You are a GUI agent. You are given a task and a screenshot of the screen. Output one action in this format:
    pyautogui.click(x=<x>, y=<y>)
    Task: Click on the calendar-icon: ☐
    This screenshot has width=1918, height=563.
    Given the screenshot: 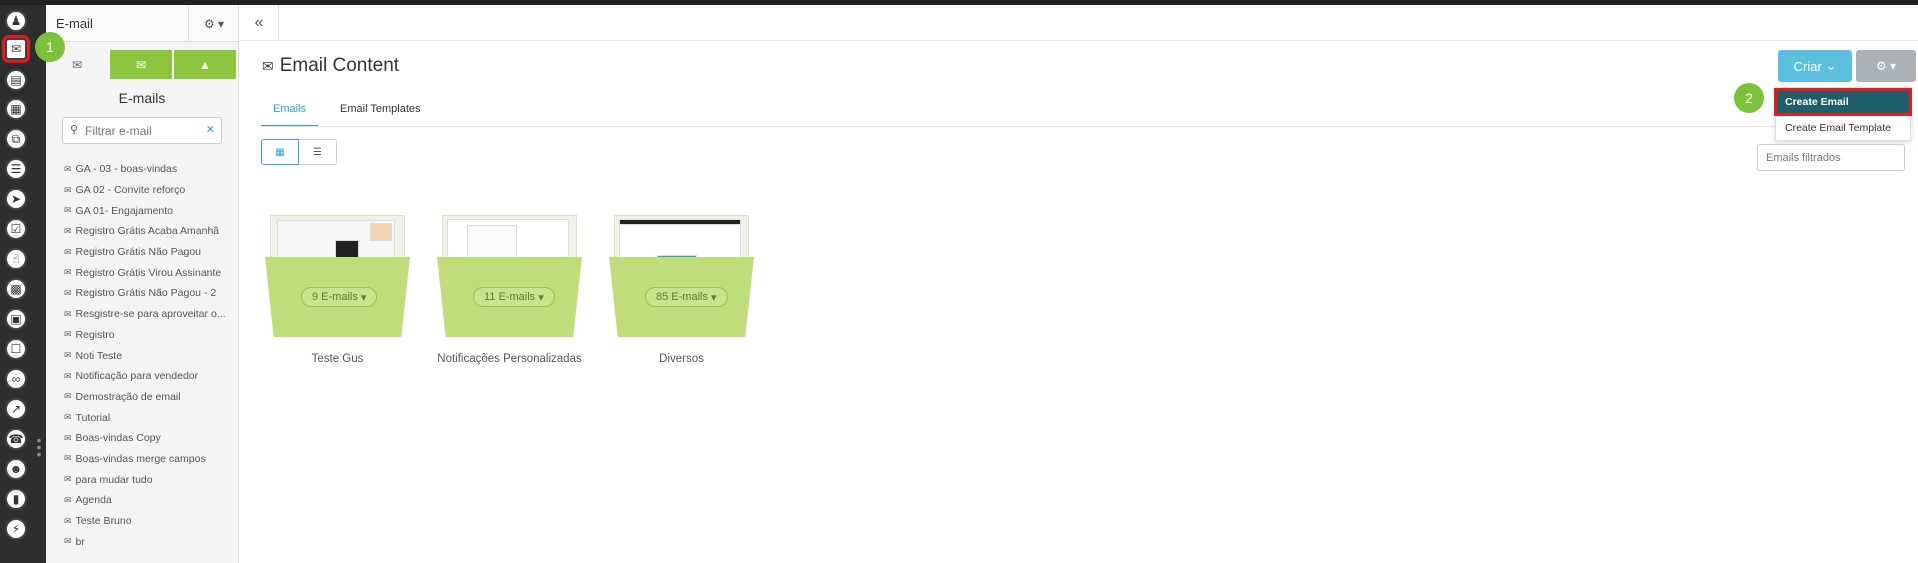 What is the action you would take?
    pyautogui.click(x=16, y=349)
    